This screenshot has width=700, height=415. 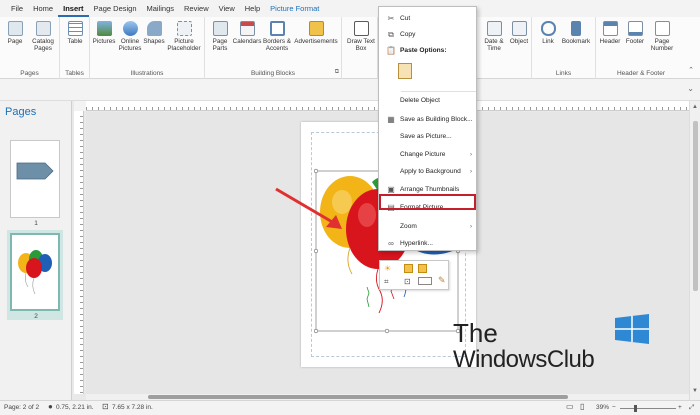 What do you see at coordinates (442, 280) in the screenshot?
I see `format-painter-icon: ✎` at bounding box center [442, 280].